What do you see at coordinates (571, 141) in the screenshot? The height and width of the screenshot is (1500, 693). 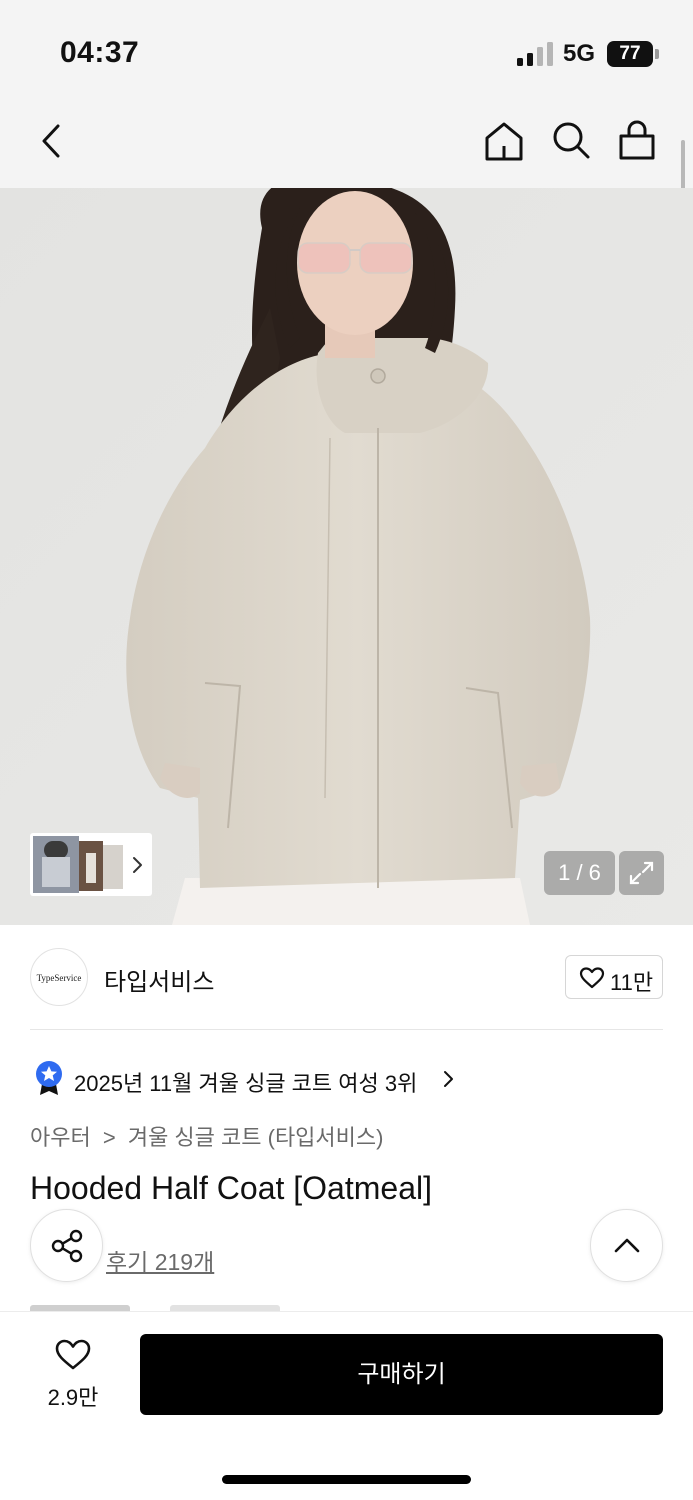 I see `search-icon` at bounding box center [571, 141].